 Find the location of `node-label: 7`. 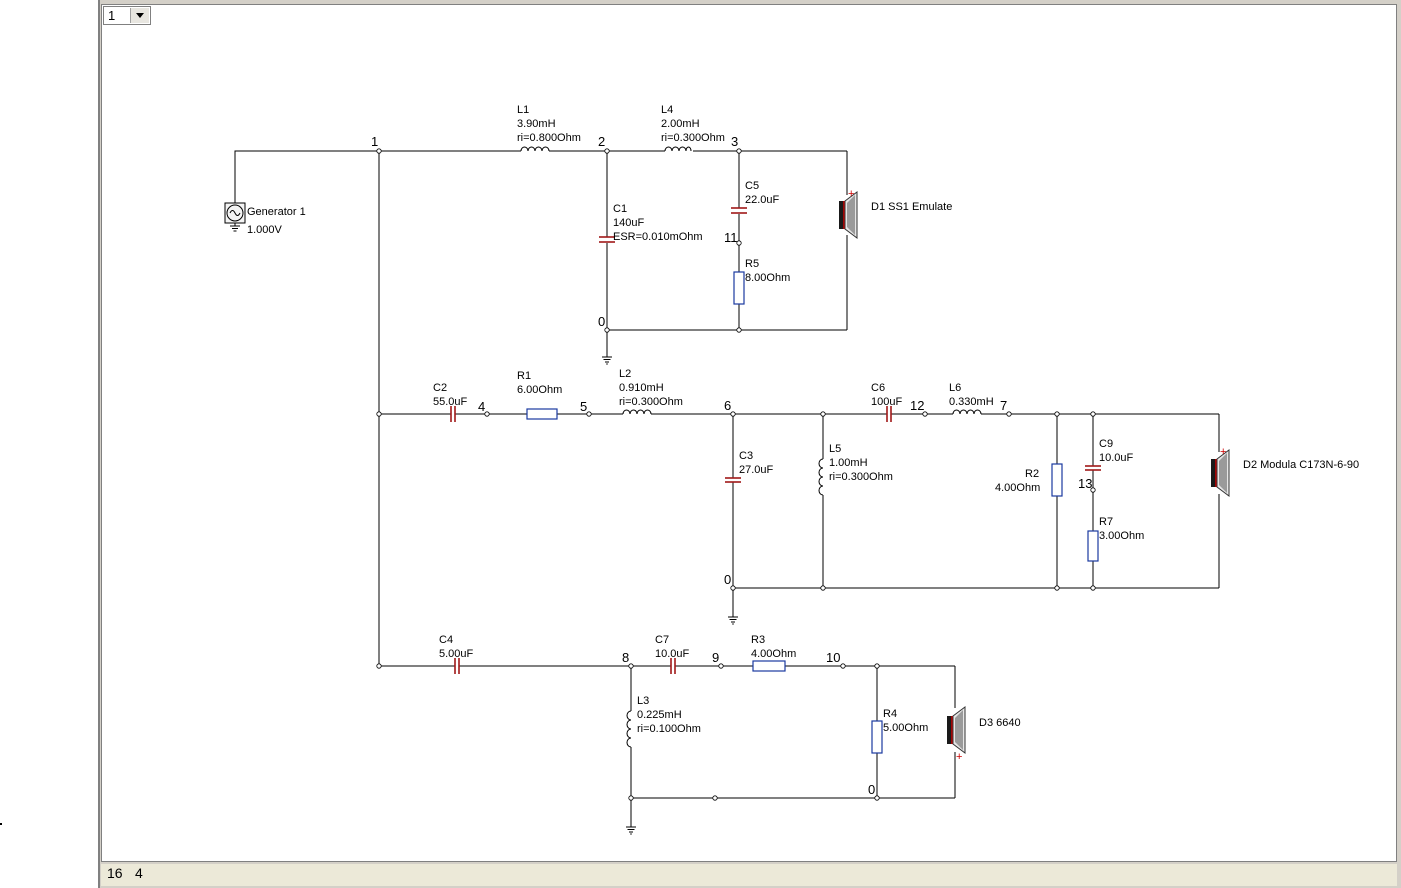

node-label: 7 is located at coordinates (1003, 405).